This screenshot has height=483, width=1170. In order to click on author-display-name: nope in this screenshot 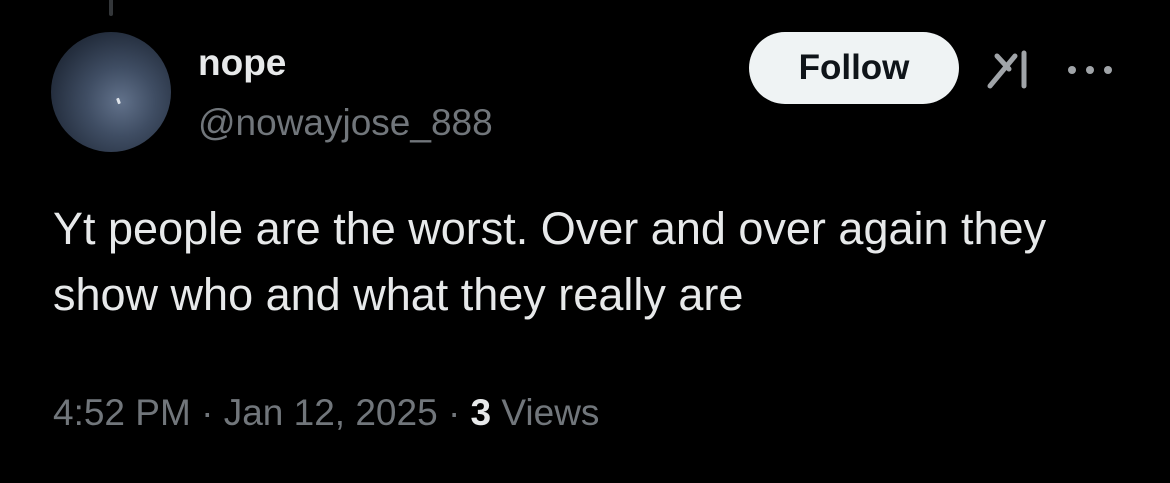, I will do `click(242, 63)`.